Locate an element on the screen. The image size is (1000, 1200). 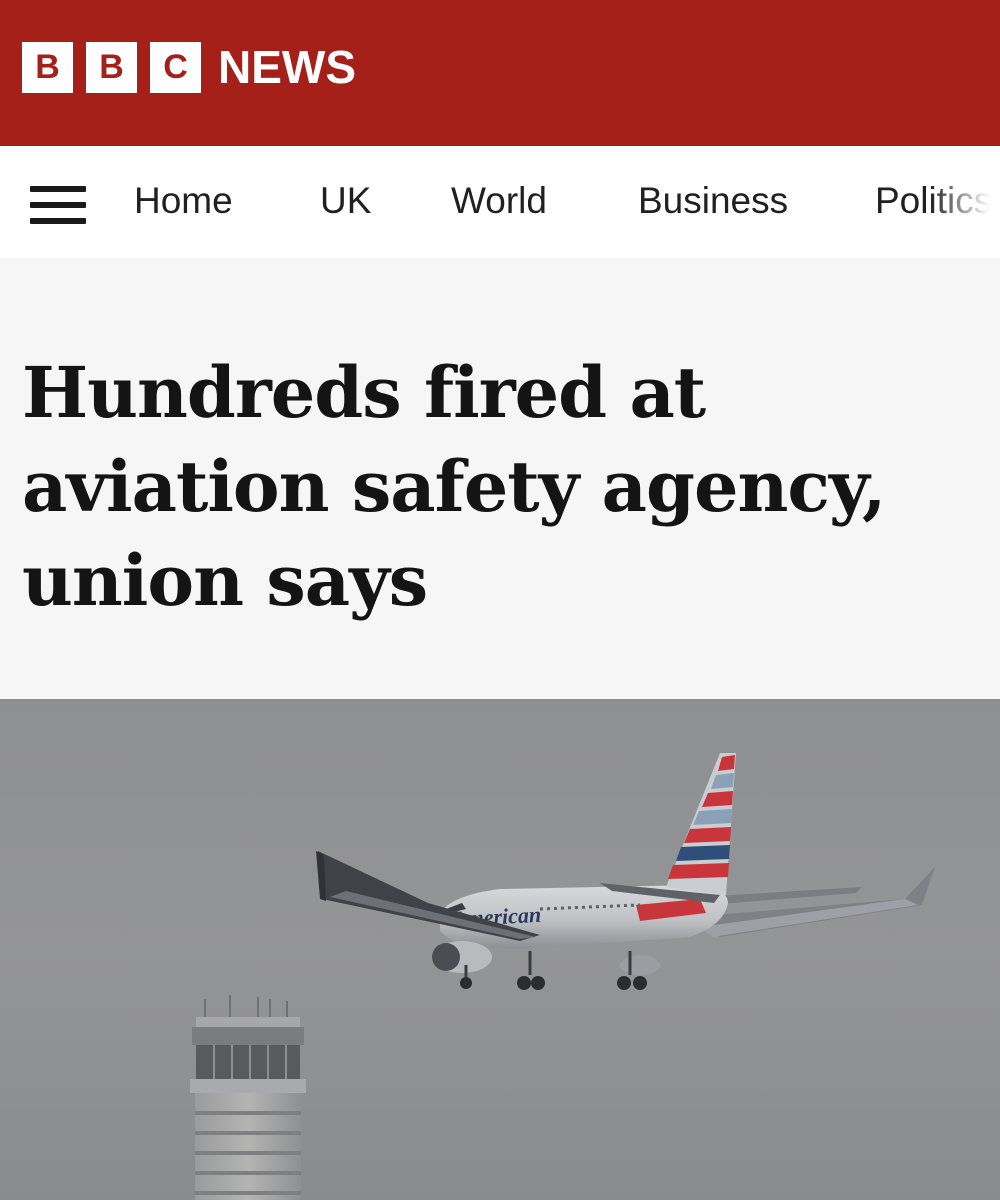
hamburger-menu-icon is located at coordinates (58, 205).